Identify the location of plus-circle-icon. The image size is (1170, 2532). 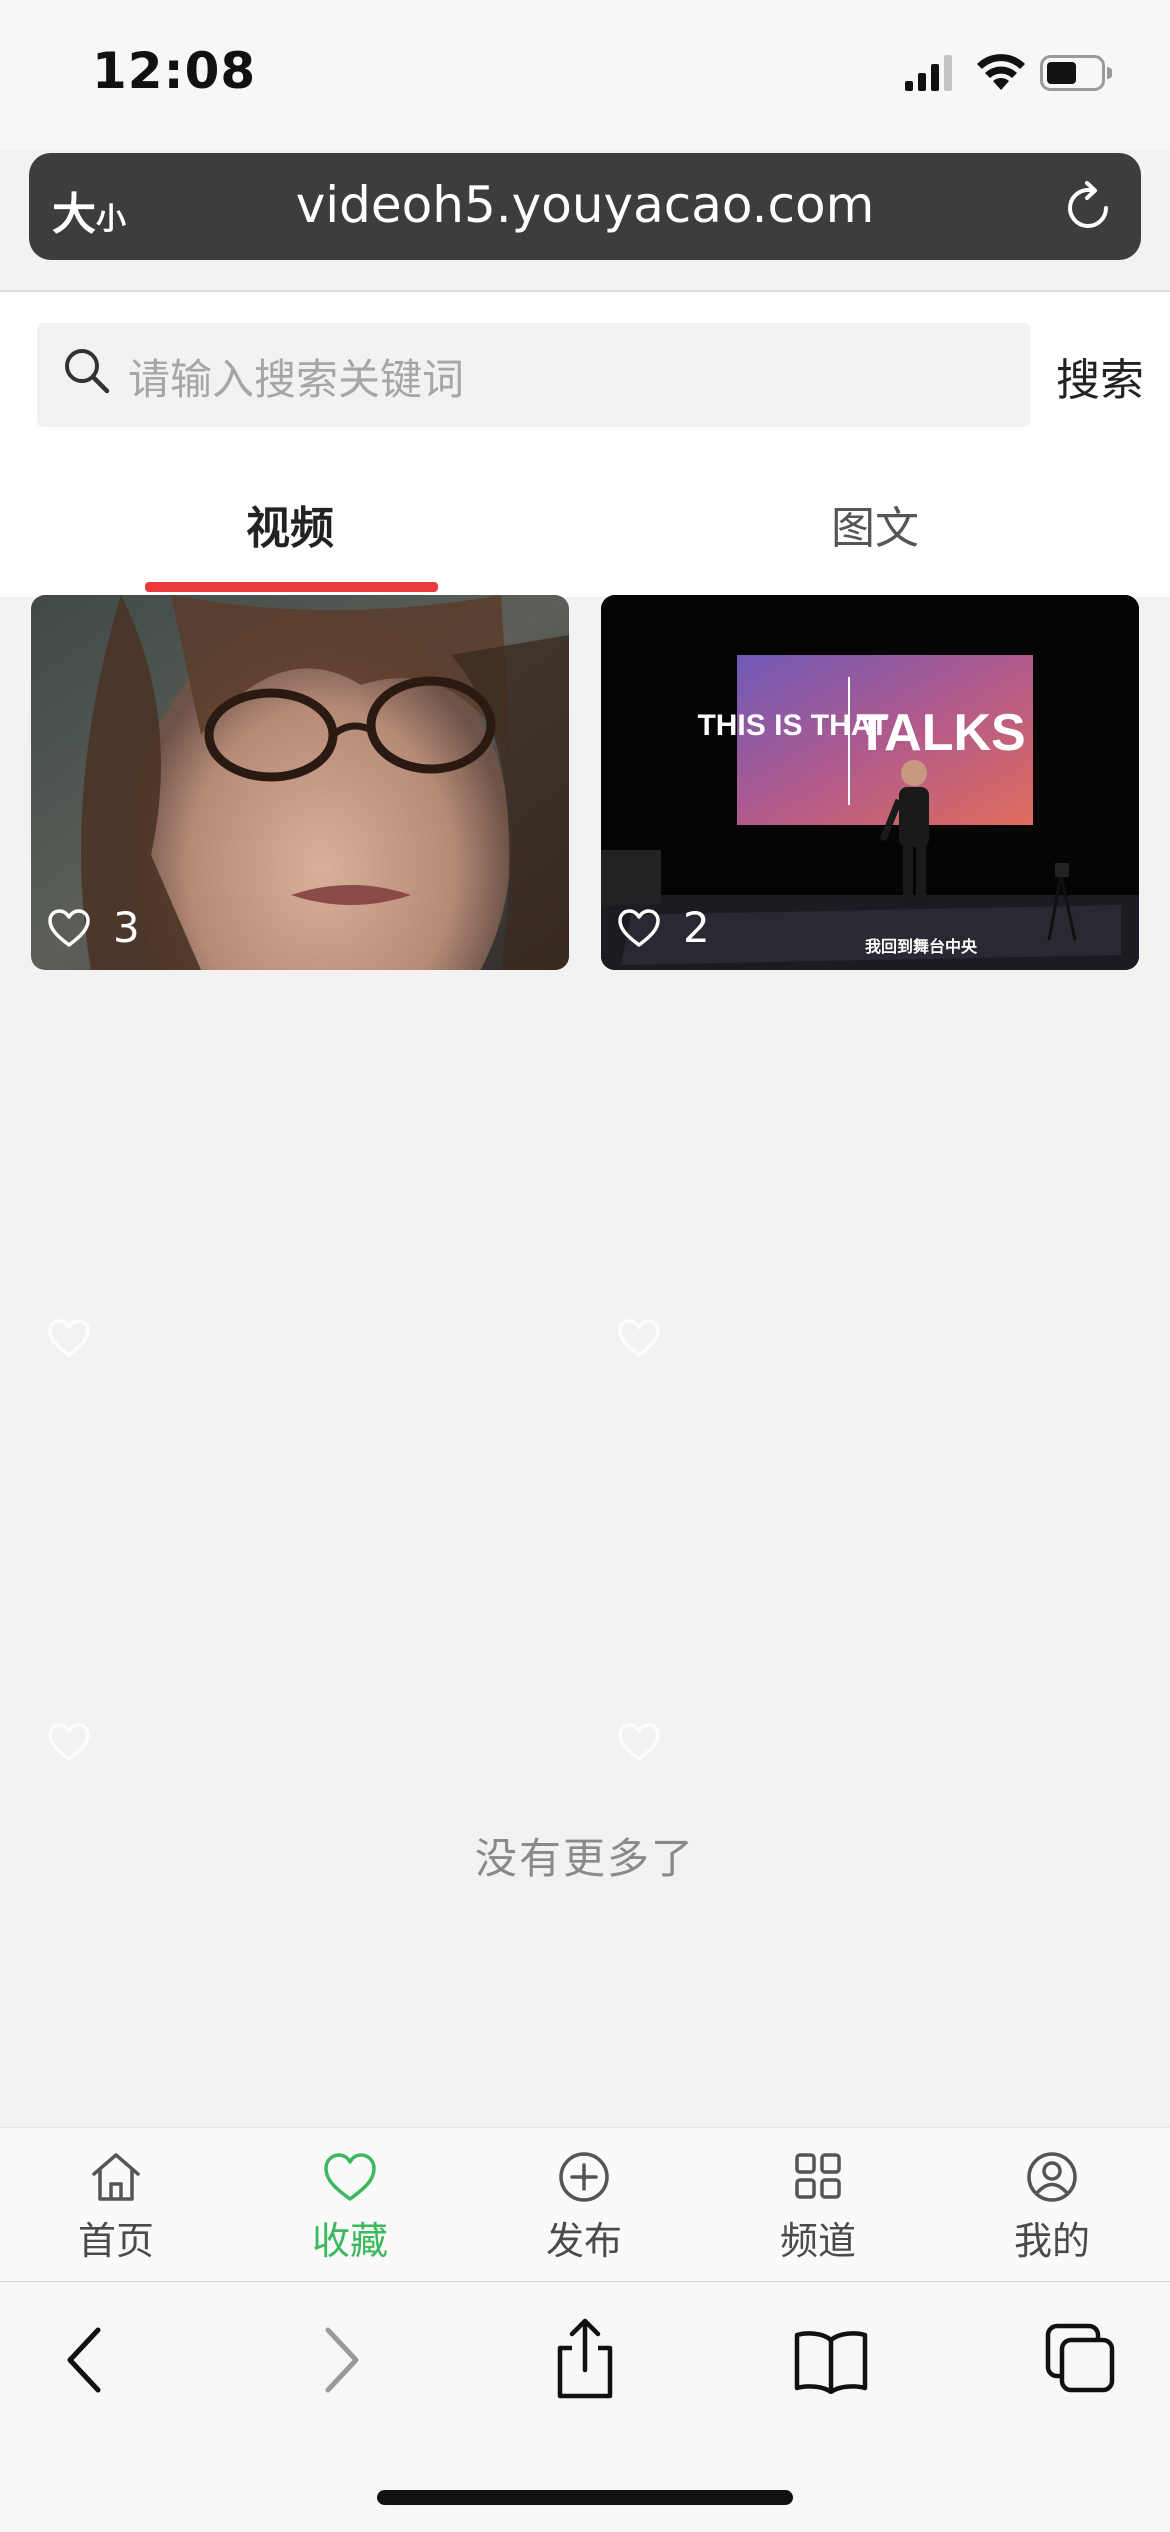
(584, 2177).